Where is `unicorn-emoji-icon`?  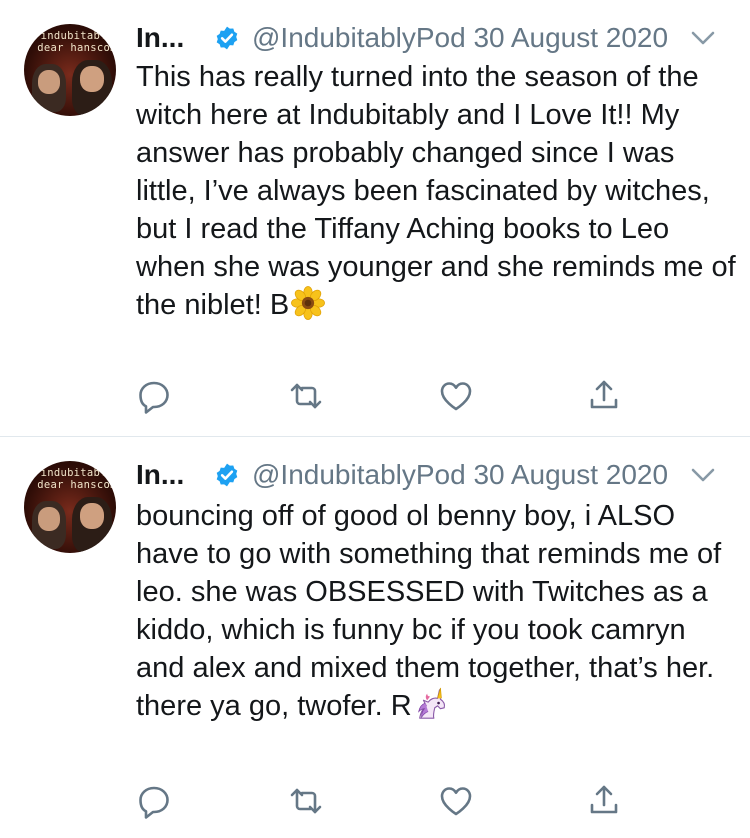
unicorn-emoji-icon is located at coordinates (431, 703).